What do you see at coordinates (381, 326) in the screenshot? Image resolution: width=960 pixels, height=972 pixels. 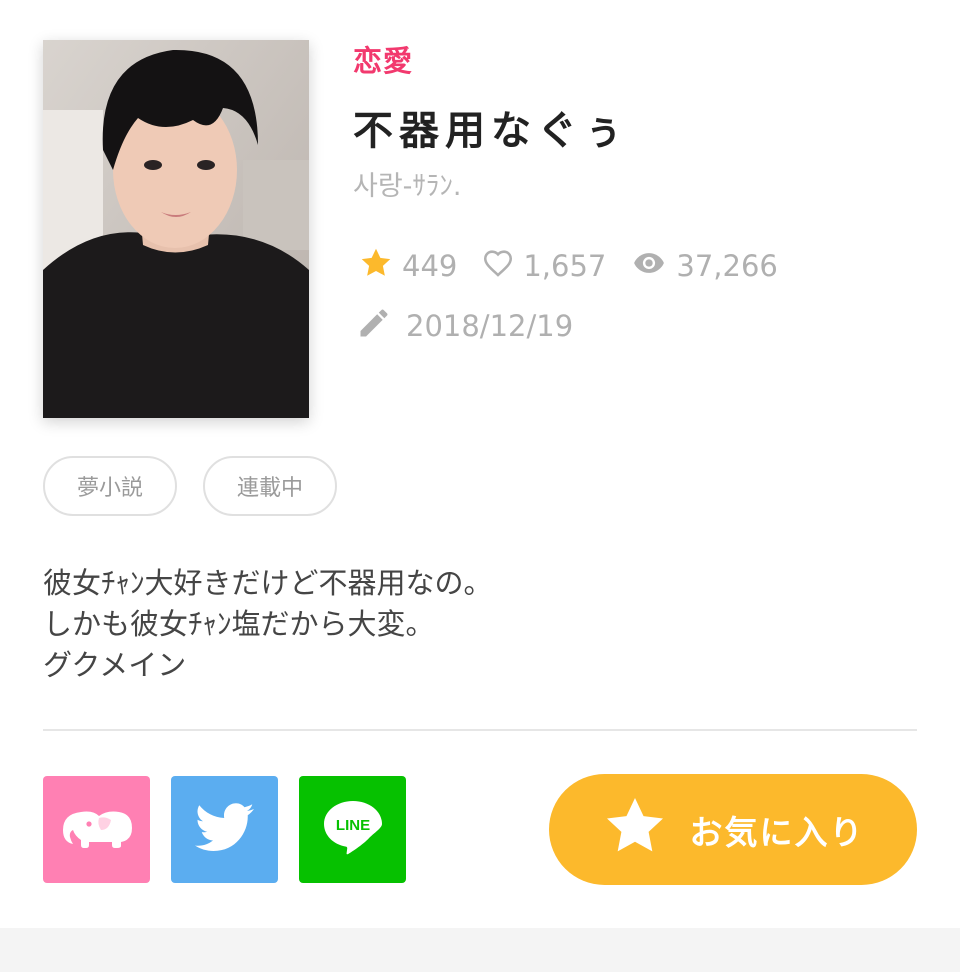 I see `pencil-icon` at bounding box center [381, 326].